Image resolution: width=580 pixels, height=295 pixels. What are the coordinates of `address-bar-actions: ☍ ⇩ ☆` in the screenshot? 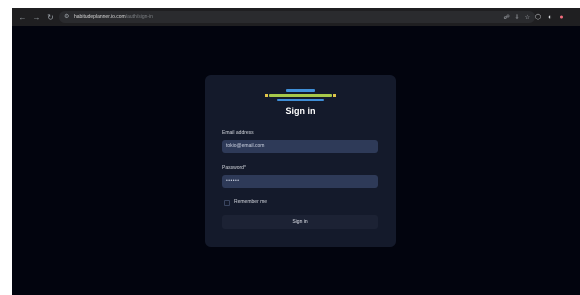 It's located at (515, 17).